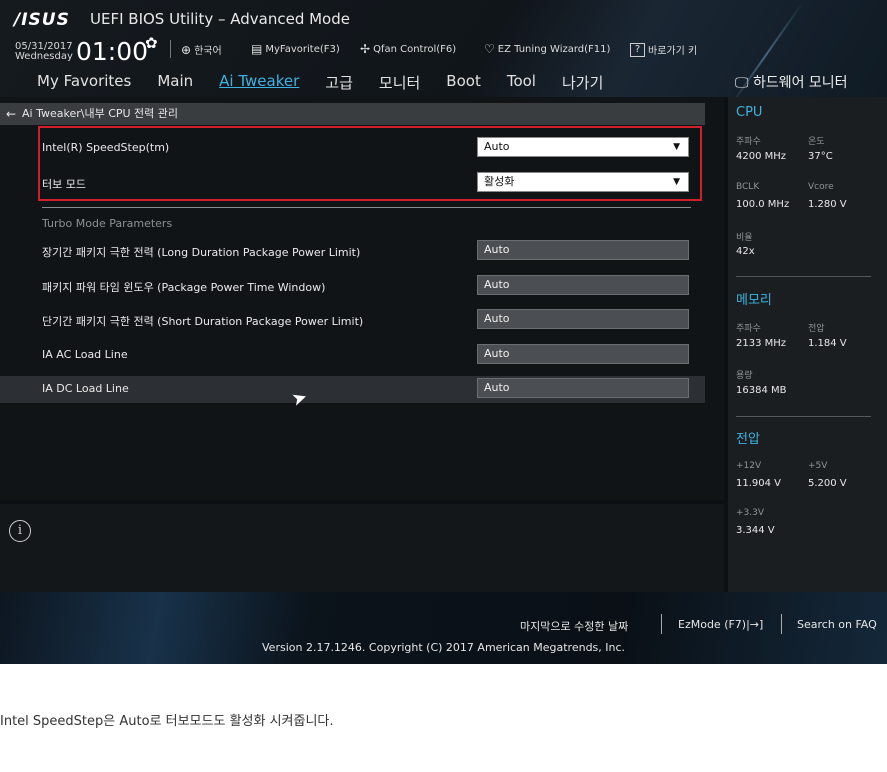  What do you see at coordinates (766, 55) in the screenshot?
I see `header-light-streak` at bounding box center [766, 55].